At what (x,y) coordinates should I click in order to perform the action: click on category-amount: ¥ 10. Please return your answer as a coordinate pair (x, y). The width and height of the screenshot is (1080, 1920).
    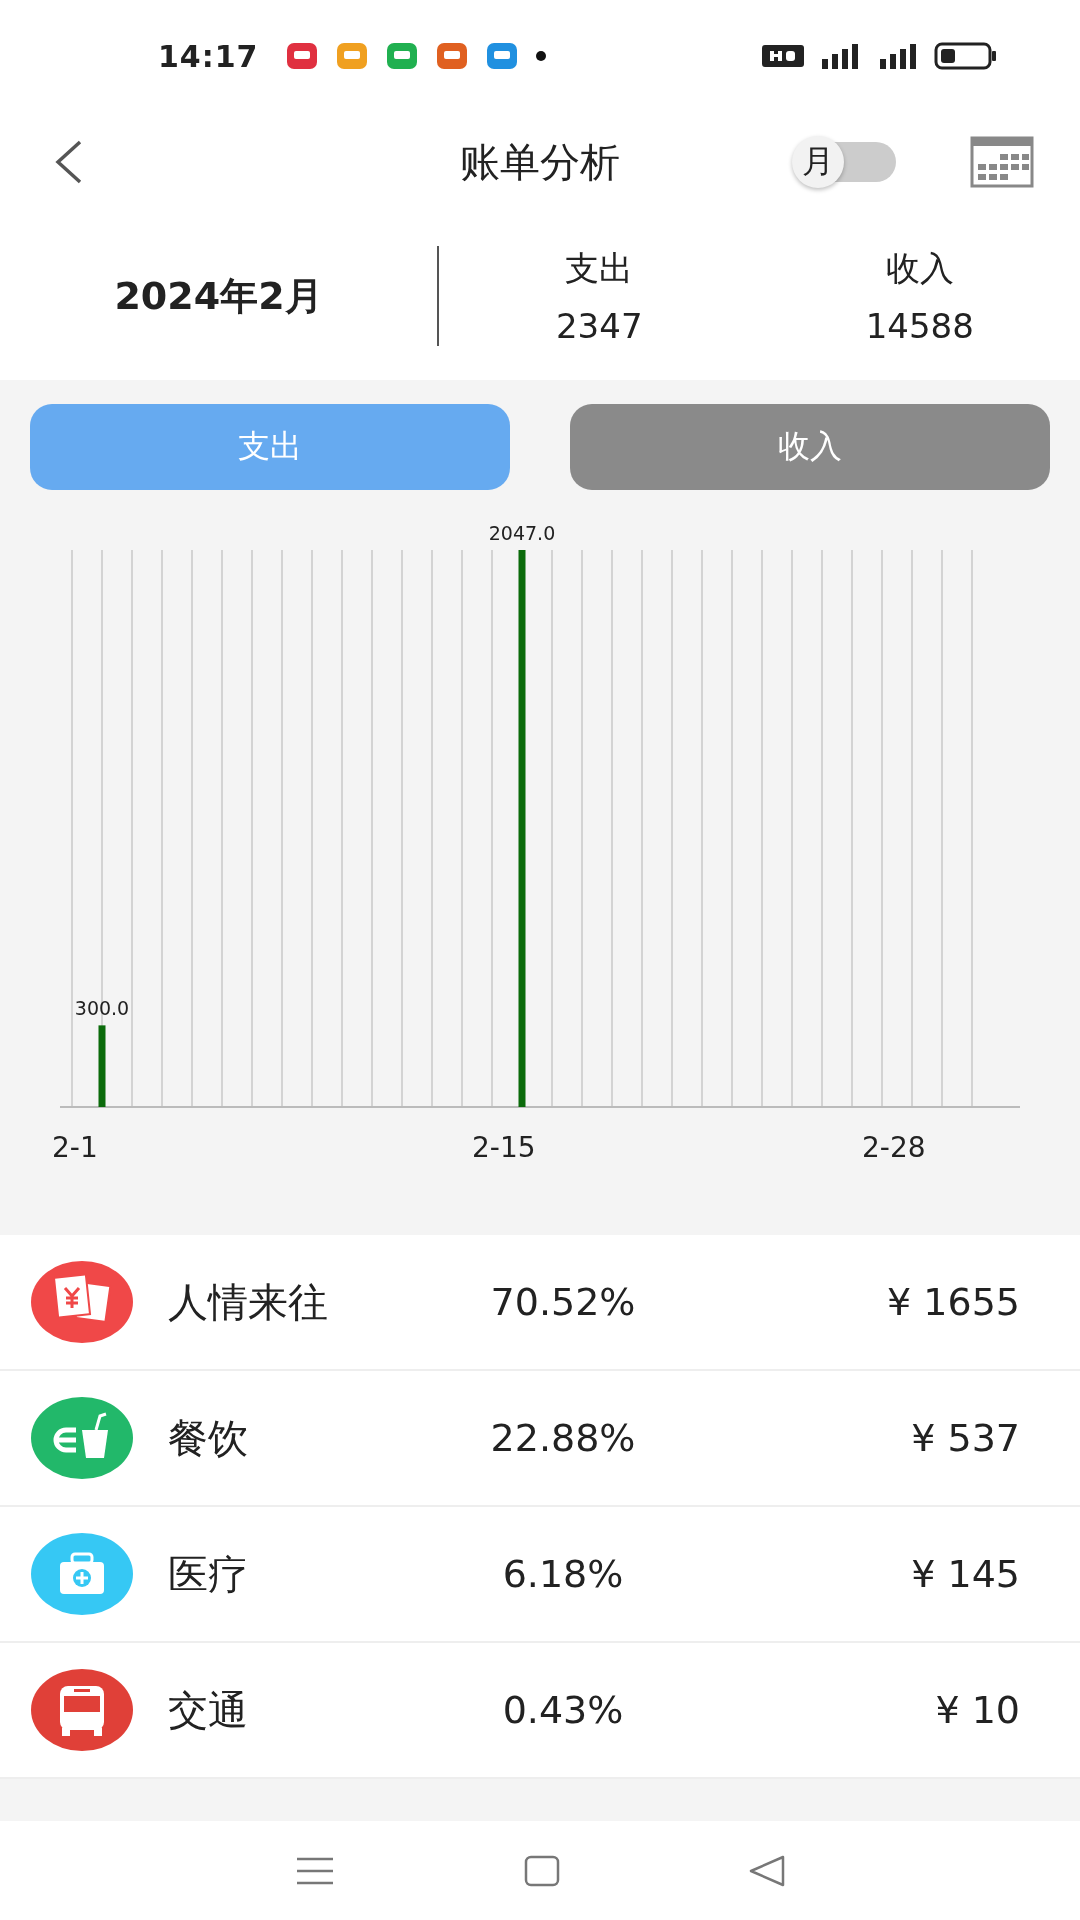
    Looking at the image, I should click on (977, 1710).